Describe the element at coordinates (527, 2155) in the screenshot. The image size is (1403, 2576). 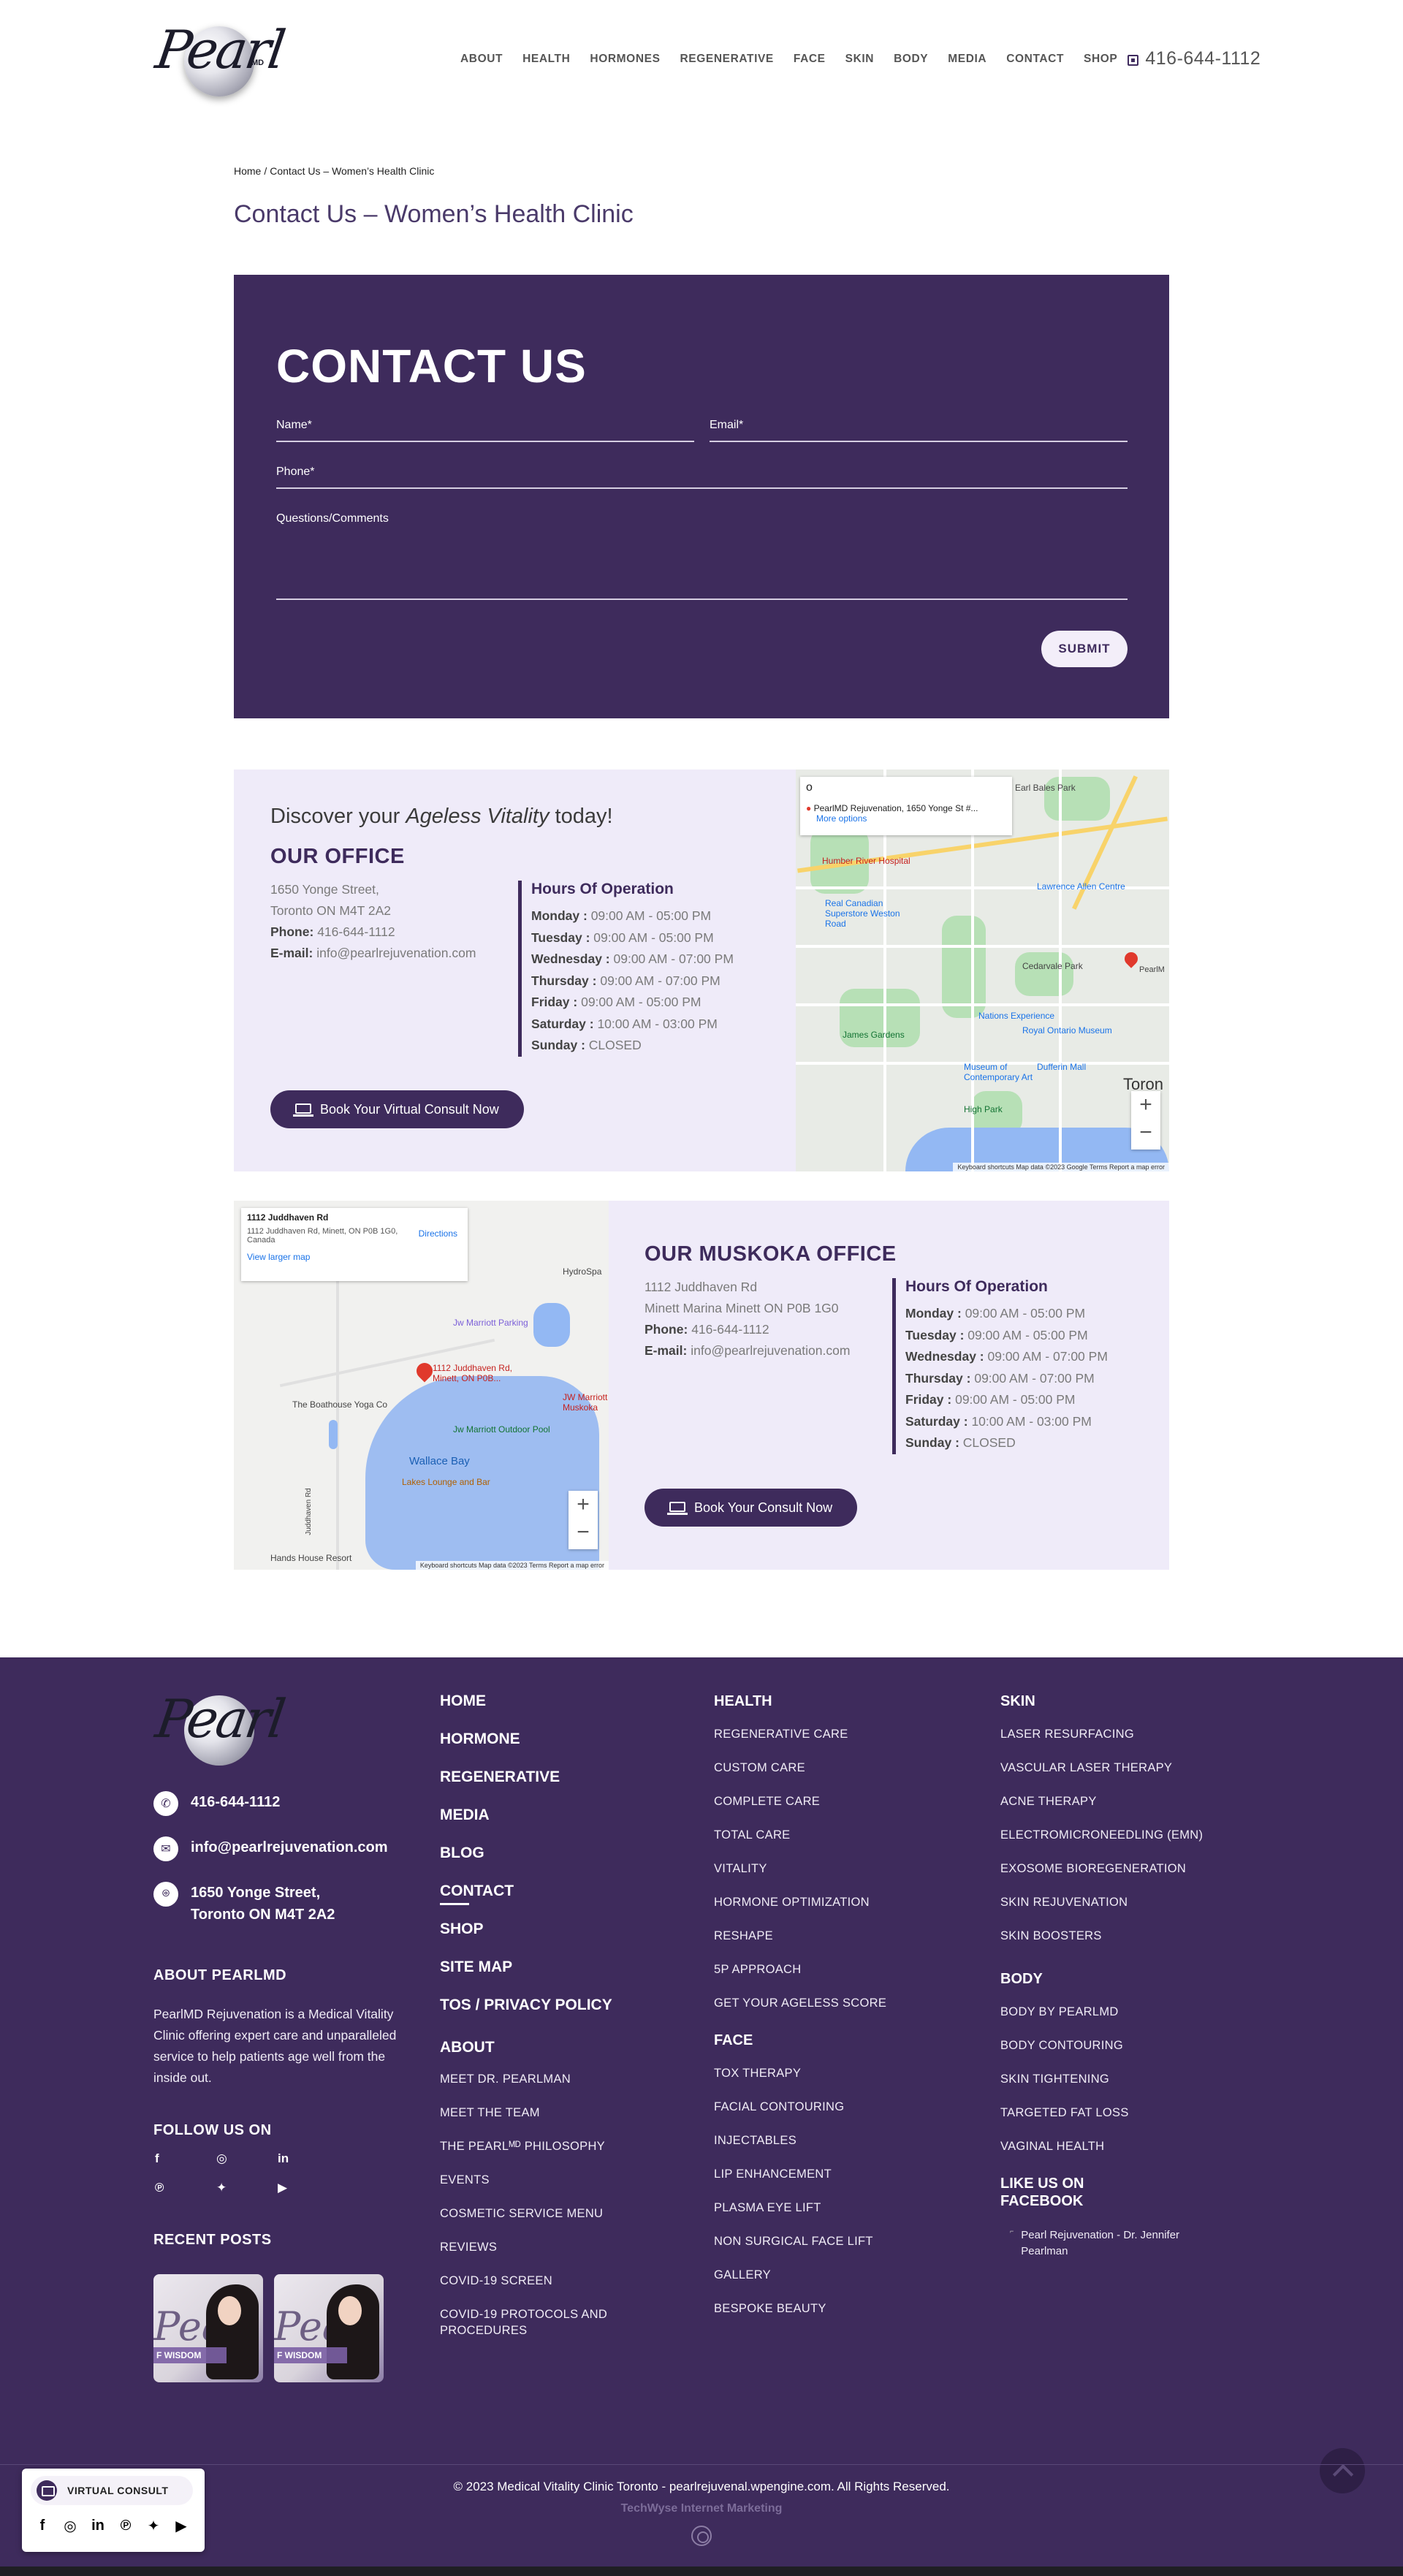
I see `footer-about-link: THE PEARLᴹᴰ PHILOSOPHY` at that location.